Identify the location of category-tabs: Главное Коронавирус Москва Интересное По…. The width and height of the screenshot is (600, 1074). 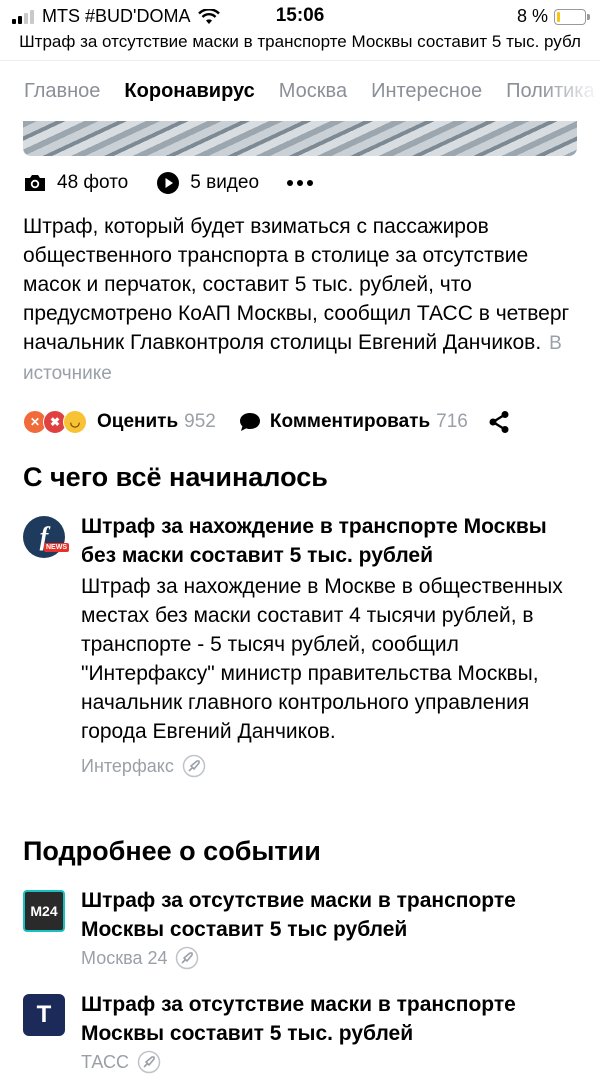
(300, 90).